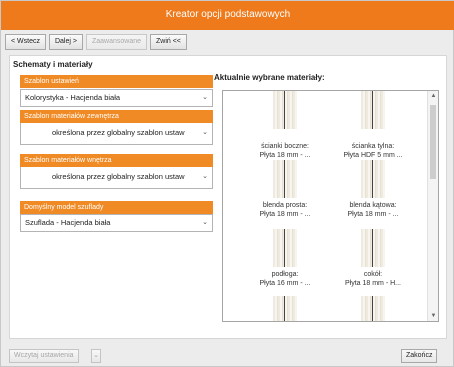 The height and width of the screenshot is (367, 454). I want to click on interior-materials-value: określona przez globalny szablon ustaw, so click(118, 176).